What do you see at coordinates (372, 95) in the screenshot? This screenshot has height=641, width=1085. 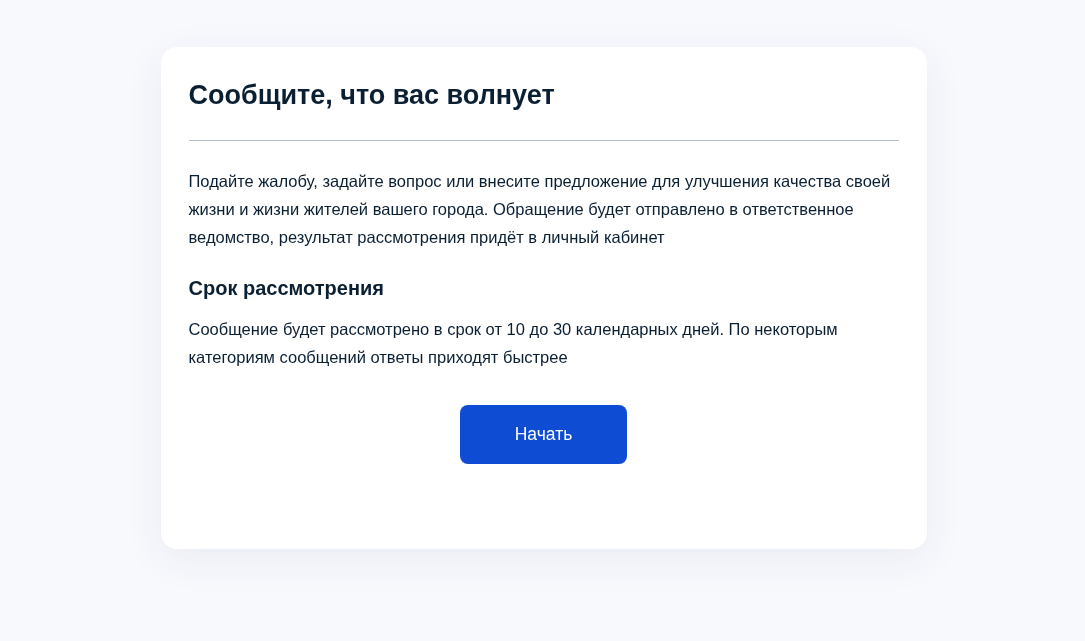 I see `page-title: Сообщите, что вас волнует` at bounding box center [372, 95].